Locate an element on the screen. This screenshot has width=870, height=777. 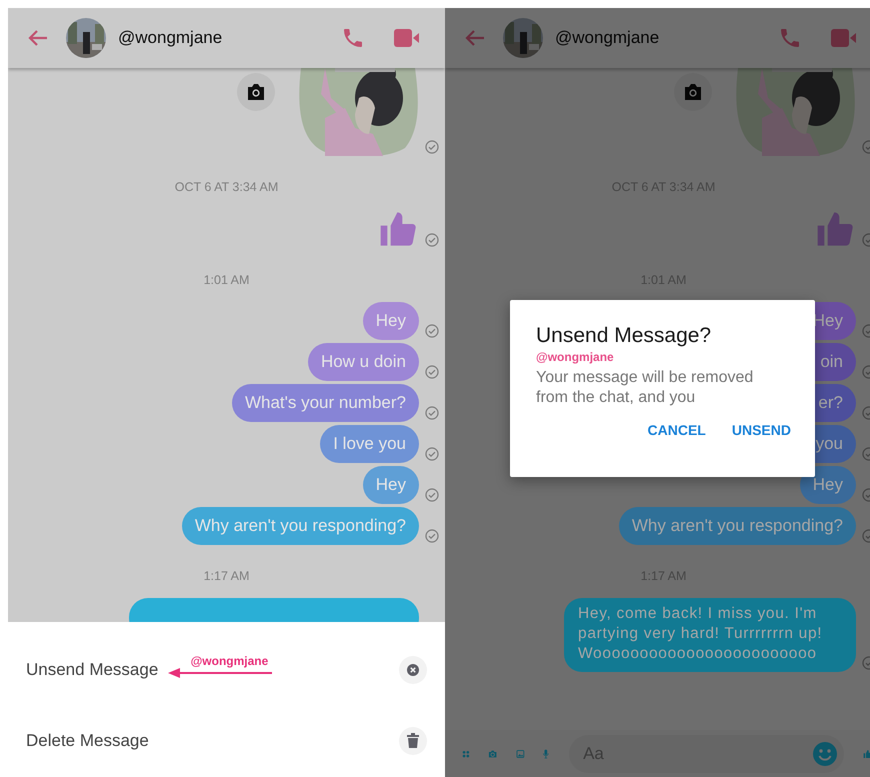
menu-item: Delete Message is located at coordinates (87, 741).